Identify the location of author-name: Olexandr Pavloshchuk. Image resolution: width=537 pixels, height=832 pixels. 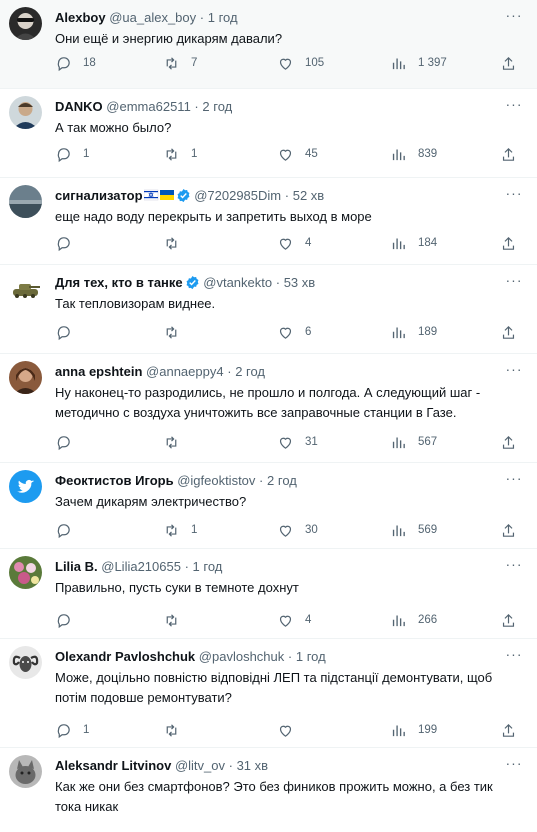
(125, 656).